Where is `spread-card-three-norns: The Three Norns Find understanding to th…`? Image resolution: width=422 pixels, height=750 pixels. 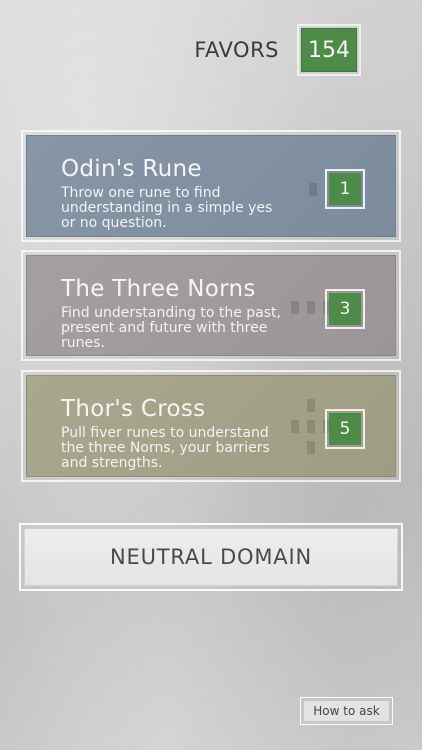 spread-card-three-norns: The Three Norns Find understanding to th… is located at coordinates (211, 305).